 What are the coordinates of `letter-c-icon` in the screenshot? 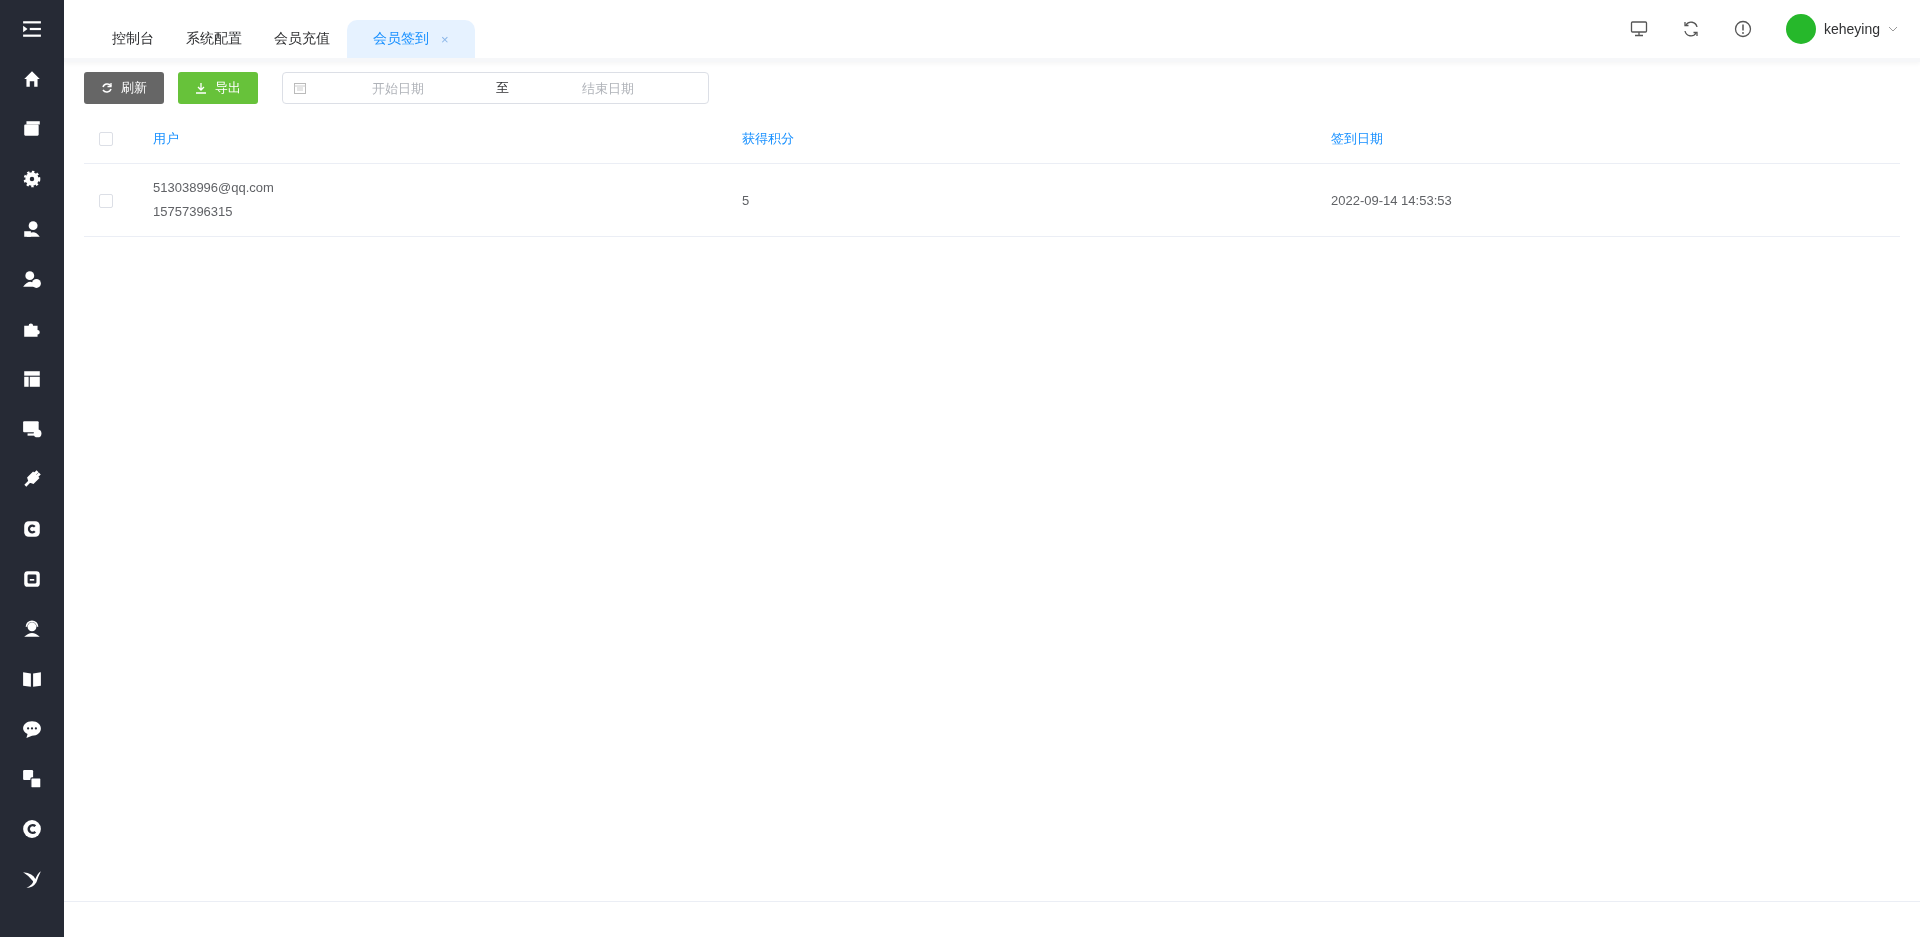 It's located at (32, 529).